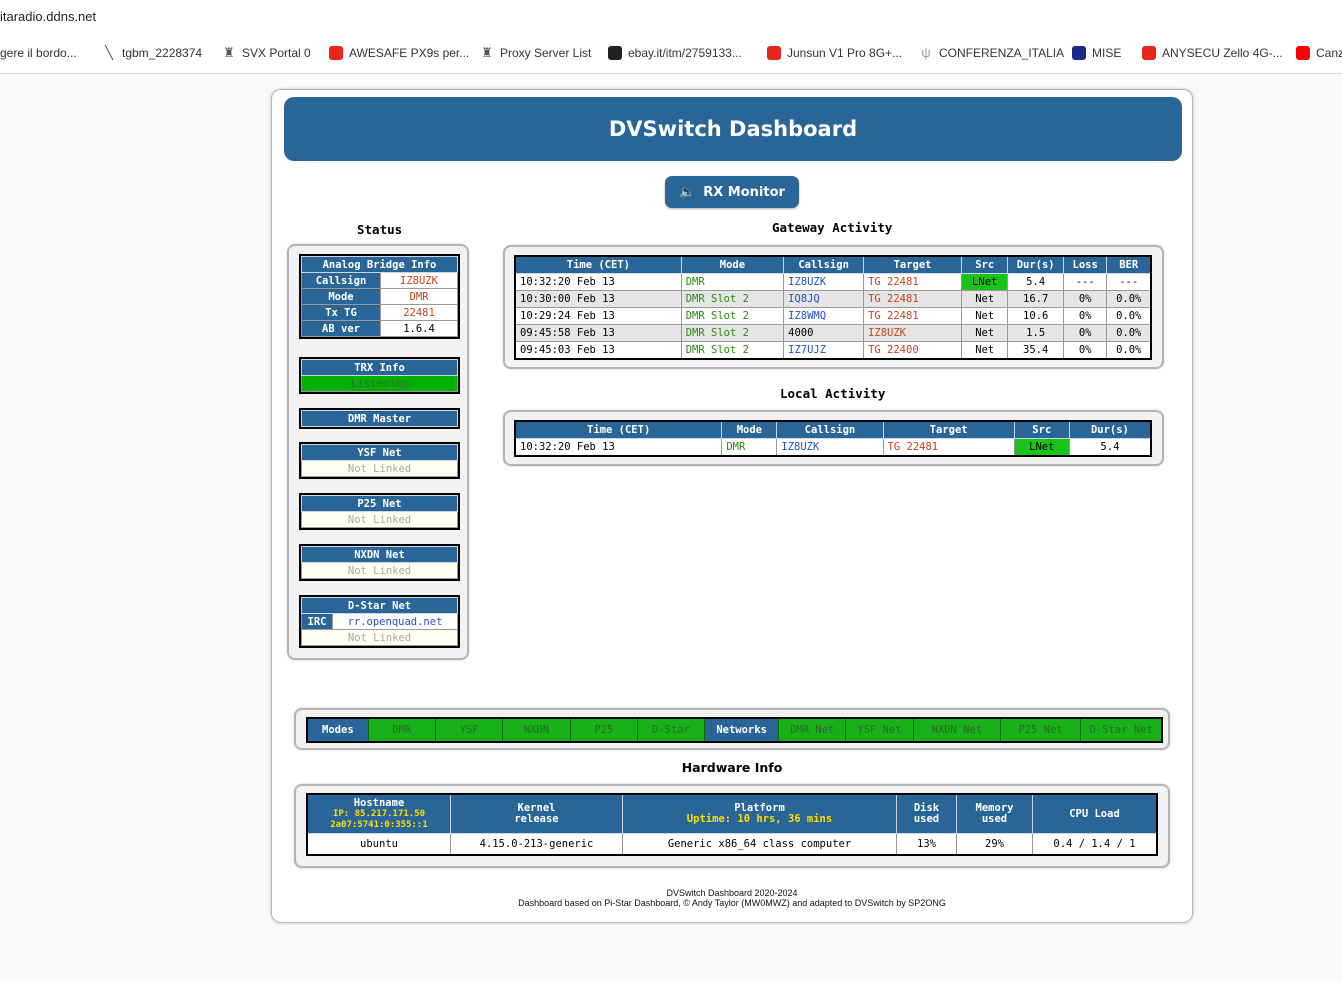 This screenshot has width=1342, height=981. Describe the element at coordinates (1085, 282) in the screenshot. I see `cell-loss: ---` at that location.